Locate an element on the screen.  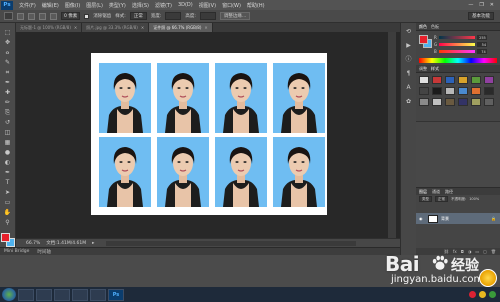
clone-tool-icon: ⎘ is located at coordinates (8, 113).